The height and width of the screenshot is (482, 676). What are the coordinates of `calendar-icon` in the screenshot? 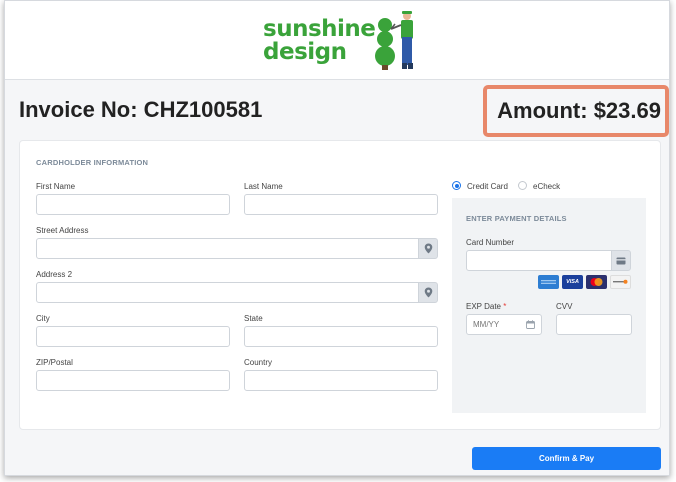 It's located at (530, 324).